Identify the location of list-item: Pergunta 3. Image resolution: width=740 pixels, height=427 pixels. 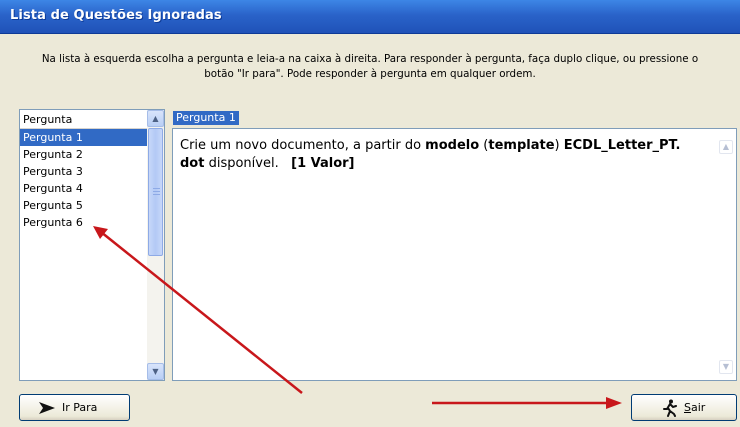
(84, 171).